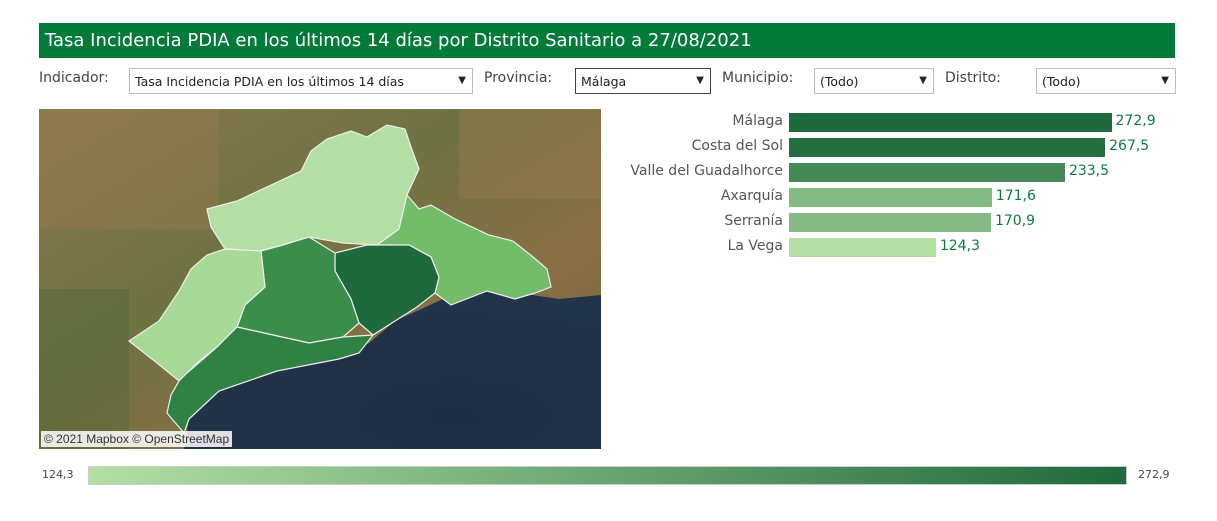 Image resolution: width=1217 pixels, height=521 pixels. What do you see at coordinates (874, 81) in the screenshot?
I see `municipio-select: (Todo) ▼` at bounding box center [874, 81].